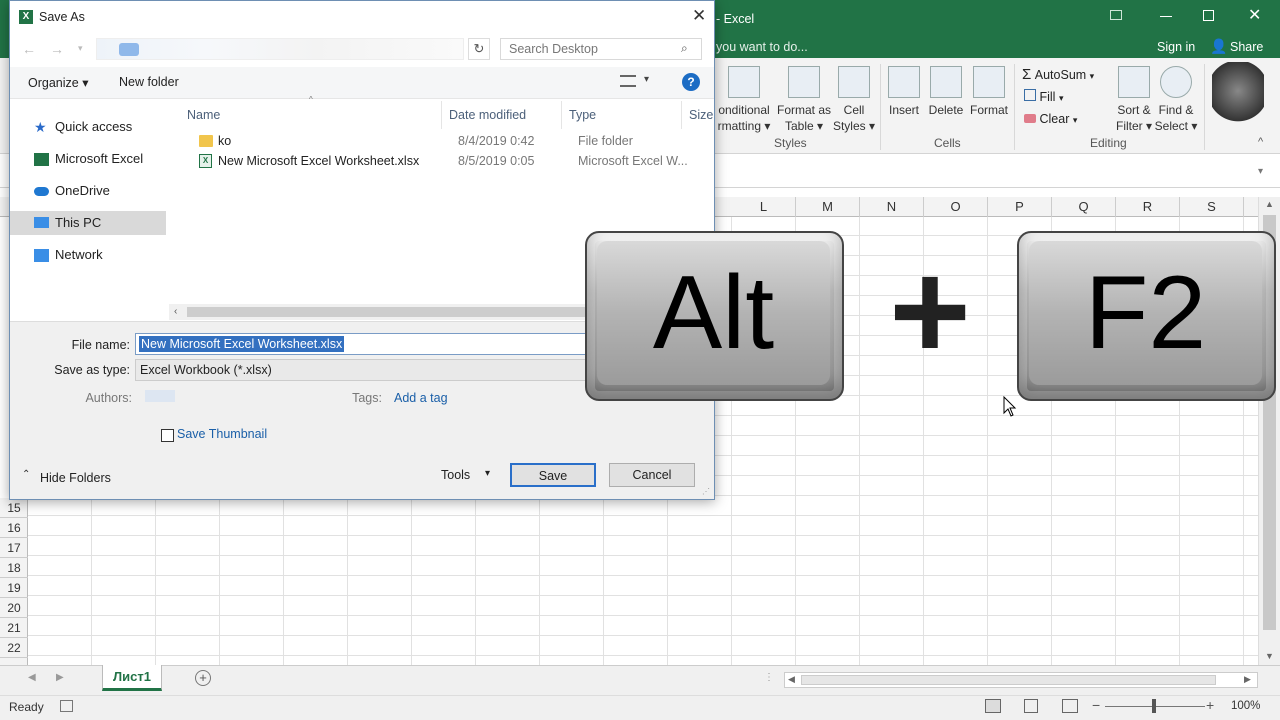 Image resolution: width=1280 pixels, height=720 pixels. Describe the element at coordinates (57, 49) in the screenshot. I see `forward-arrow-icon: →` at that location.